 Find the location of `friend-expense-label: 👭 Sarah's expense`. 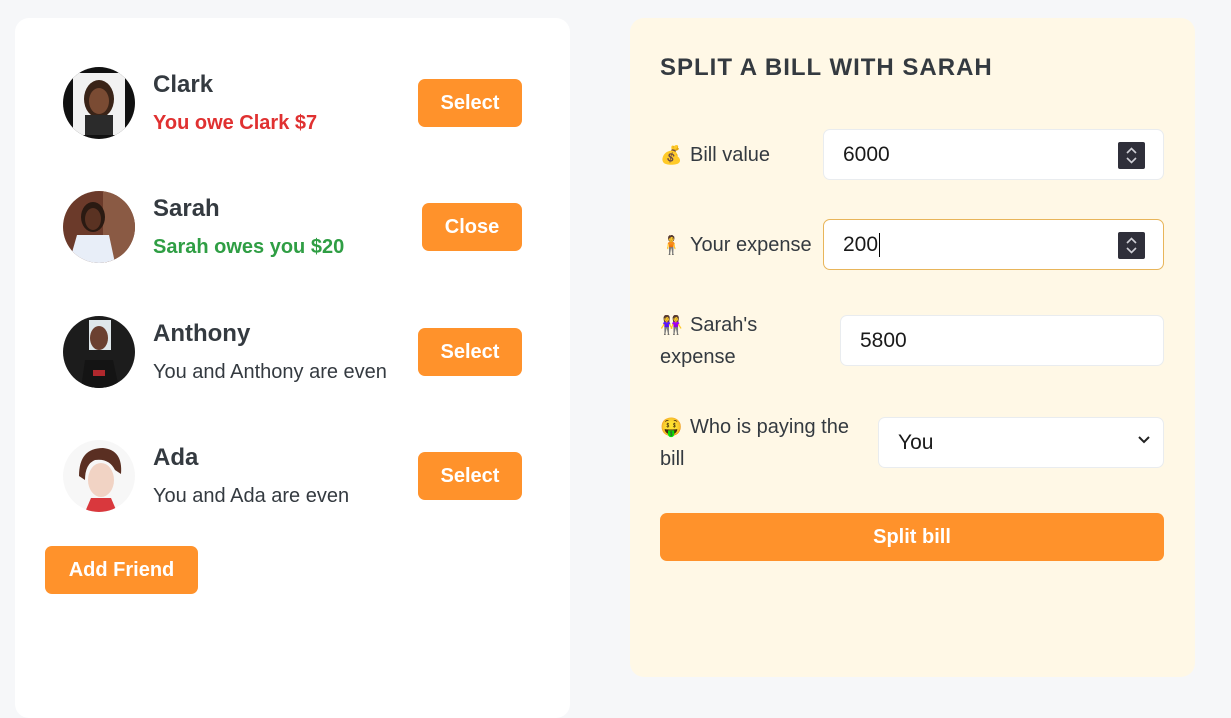

friend-expense-label: 👭 Sarah's expense is located at coordinates (740, 341).